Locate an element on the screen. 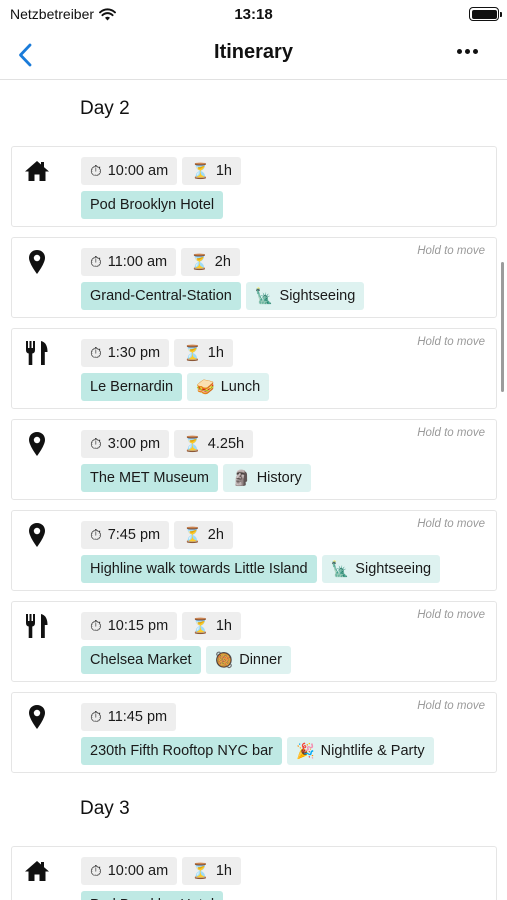  place-chip-text: Pod Brooklyn Hotel is located at coordinates (152, 205).